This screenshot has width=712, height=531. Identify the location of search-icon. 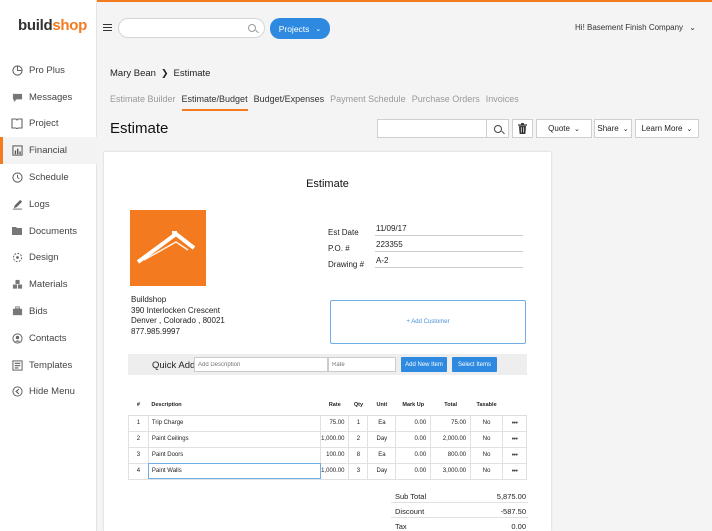
(252, 28).